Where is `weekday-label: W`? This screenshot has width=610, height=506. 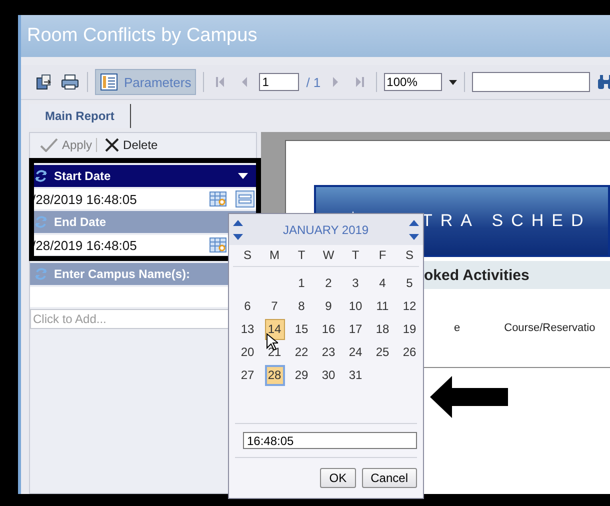
weekday-label: W is located at coordinates (328, 255).